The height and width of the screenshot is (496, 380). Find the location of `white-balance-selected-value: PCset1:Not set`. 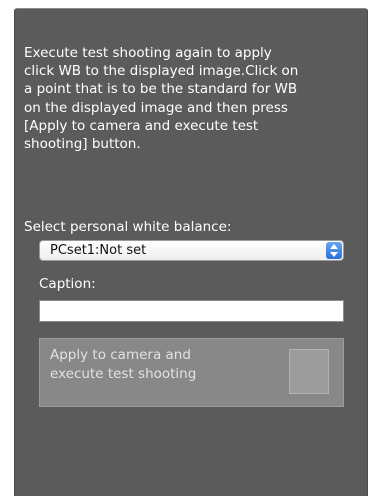

white-balance-selected-value: PCset1:Not set is located at coordinates (98, 250).